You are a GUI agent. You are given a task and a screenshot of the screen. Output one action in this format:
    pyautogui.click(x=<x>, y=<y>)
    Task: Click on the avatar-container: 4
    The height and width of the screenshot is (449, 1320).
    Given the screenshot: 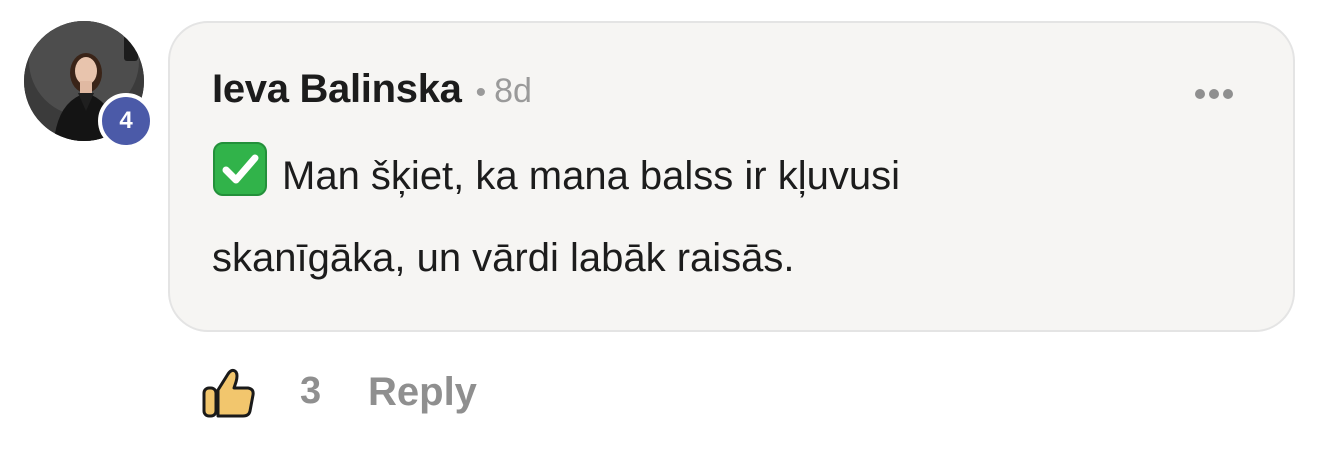 What is the action you would take?
    pyautogui.click(x=89, y=85)
    